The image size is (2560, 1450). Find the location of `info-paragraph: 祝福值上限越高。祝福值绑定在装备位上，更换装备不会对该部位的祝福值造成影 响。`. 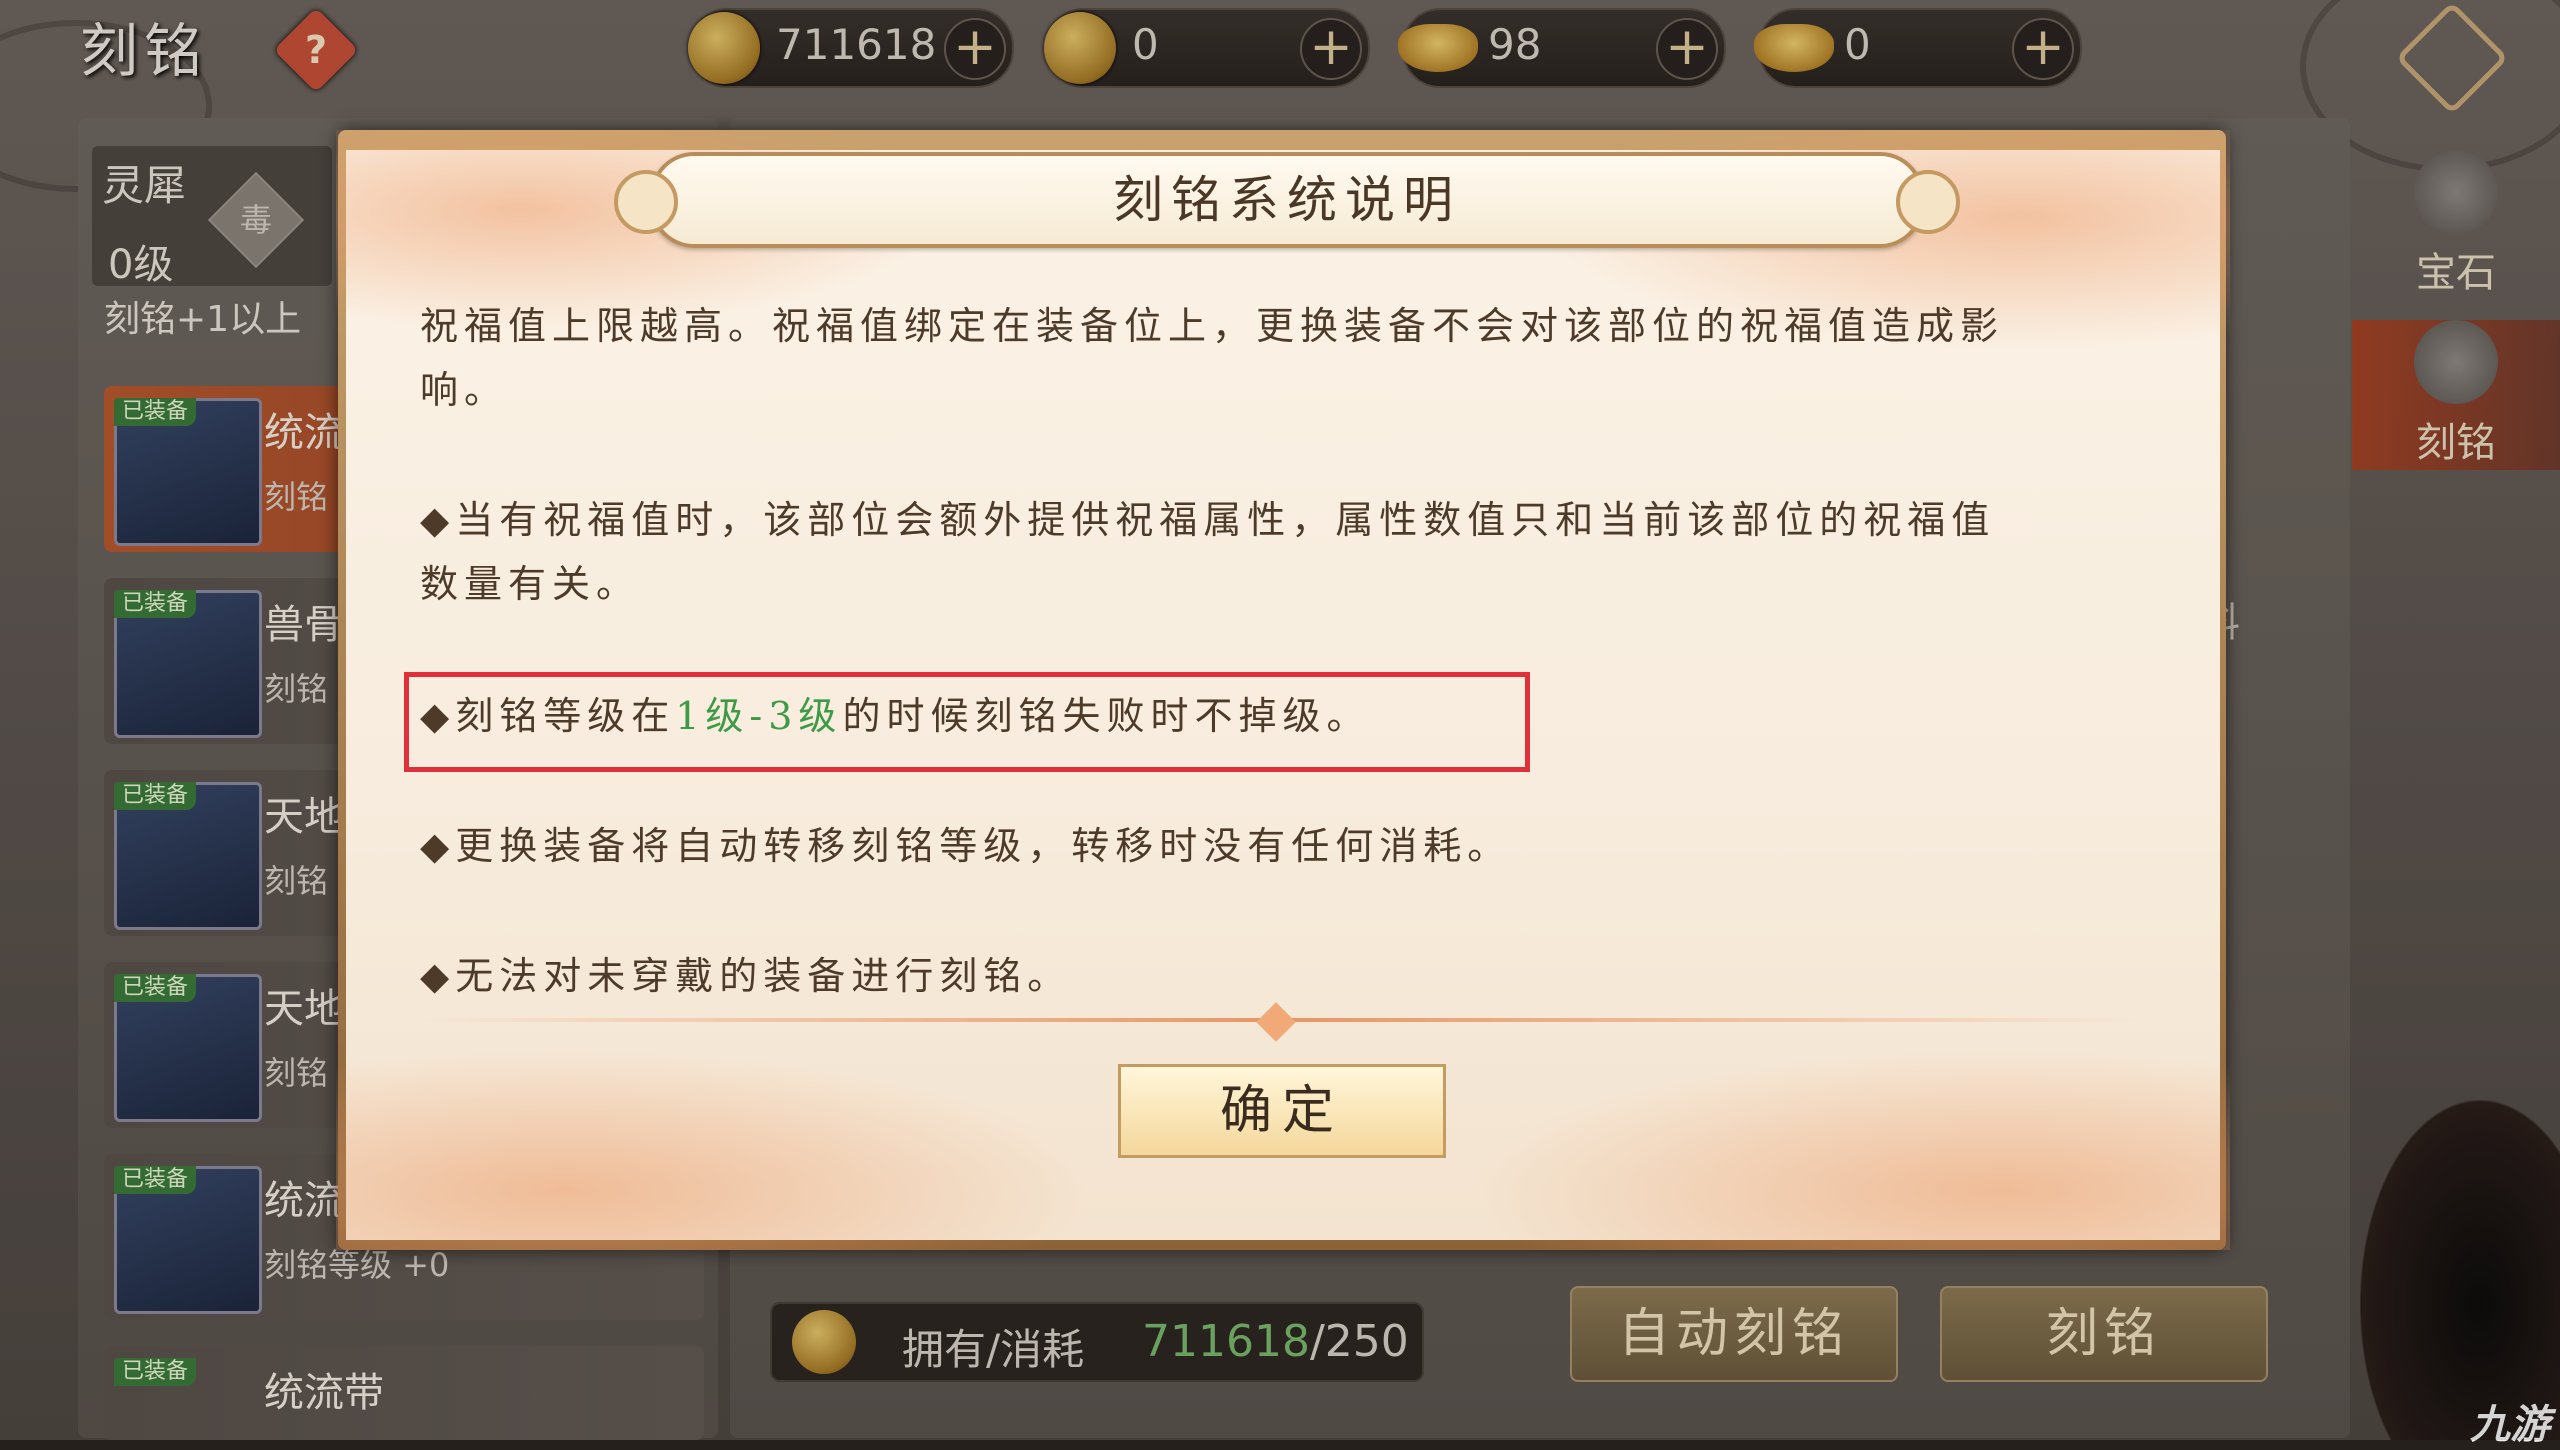

info-paragraph: 祝福值上限越高。祝福值绑定在装备位上，更换装备不会对该部位的祝福值造成影 响。 is located at coordinates (1212, 358).